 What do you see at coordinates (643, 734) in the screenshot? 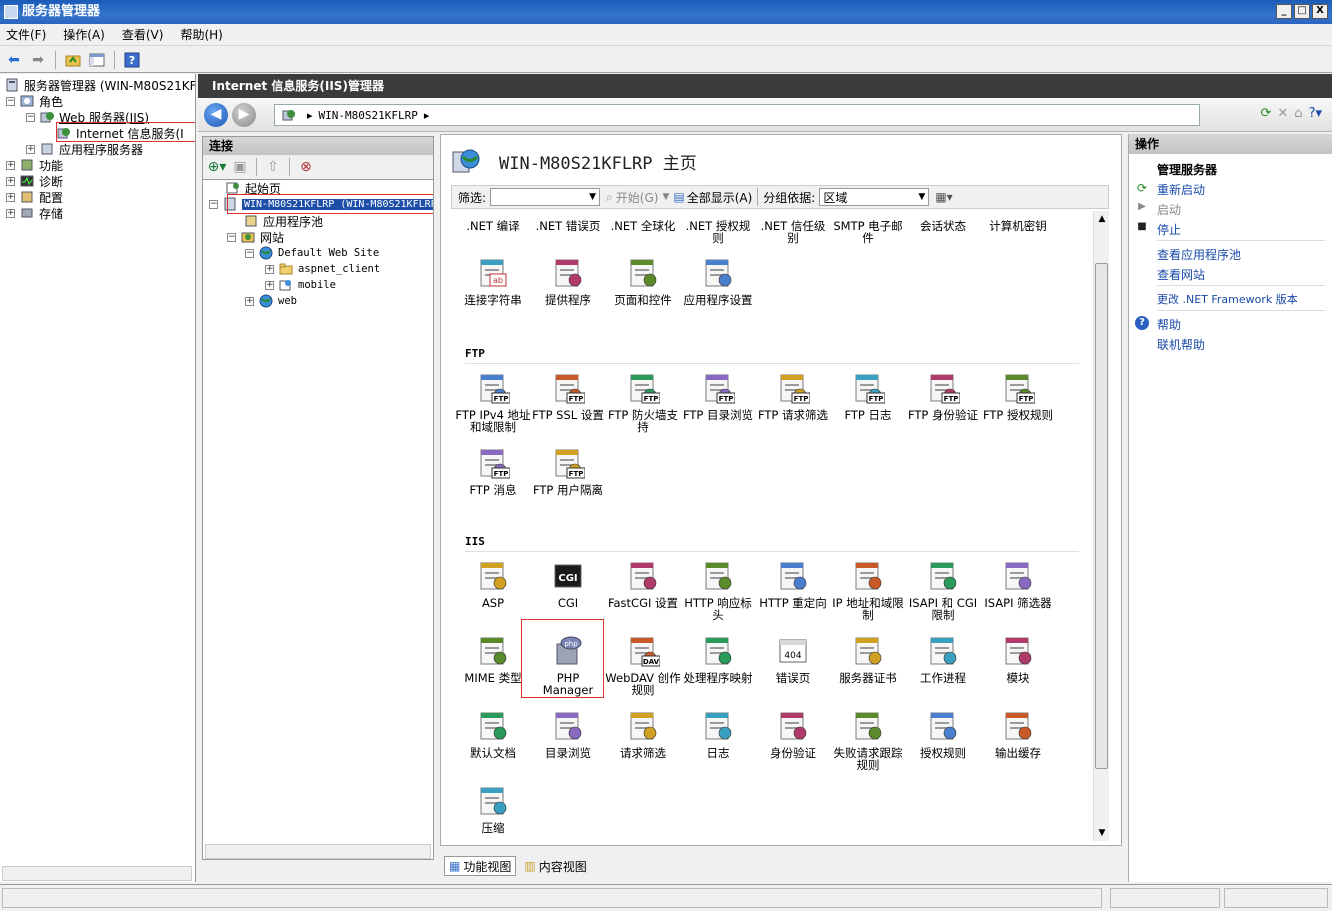
I see `feature-iis-row3-2: 请求筛选` at bounding box center [643, 734].